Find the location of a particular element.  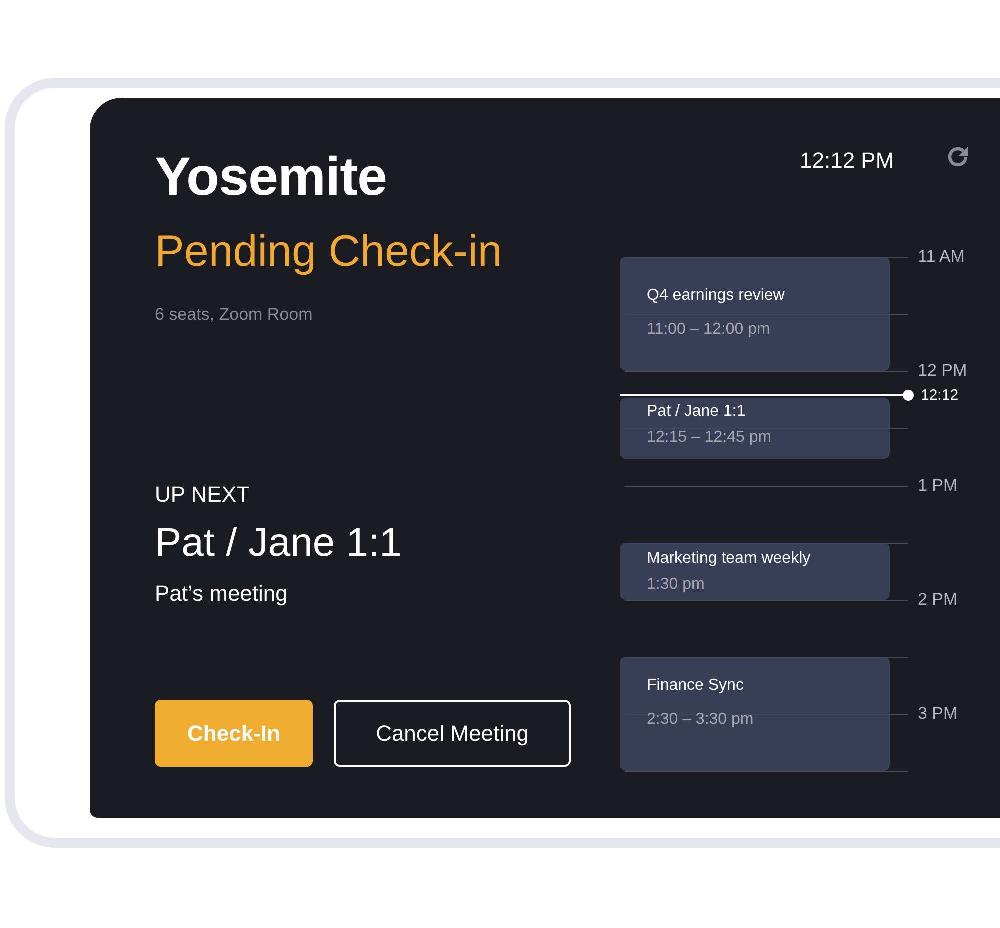

hour-label: 3 PM is located at coordinates (938, 713).